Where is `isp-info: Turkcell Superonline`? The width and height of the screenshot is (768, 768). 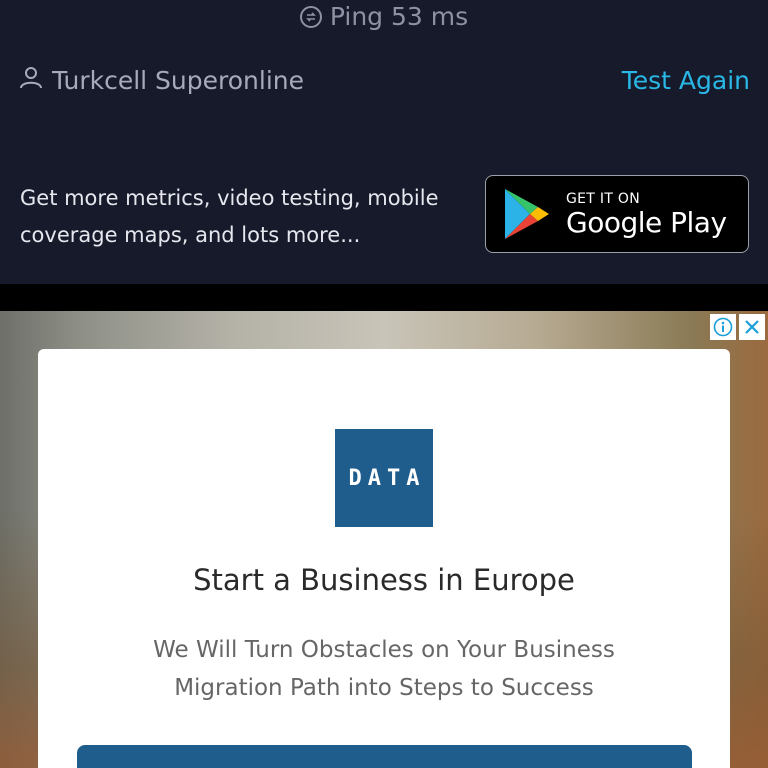 isp-info: Turkcell Superonline is located at coordinates (161, 80).